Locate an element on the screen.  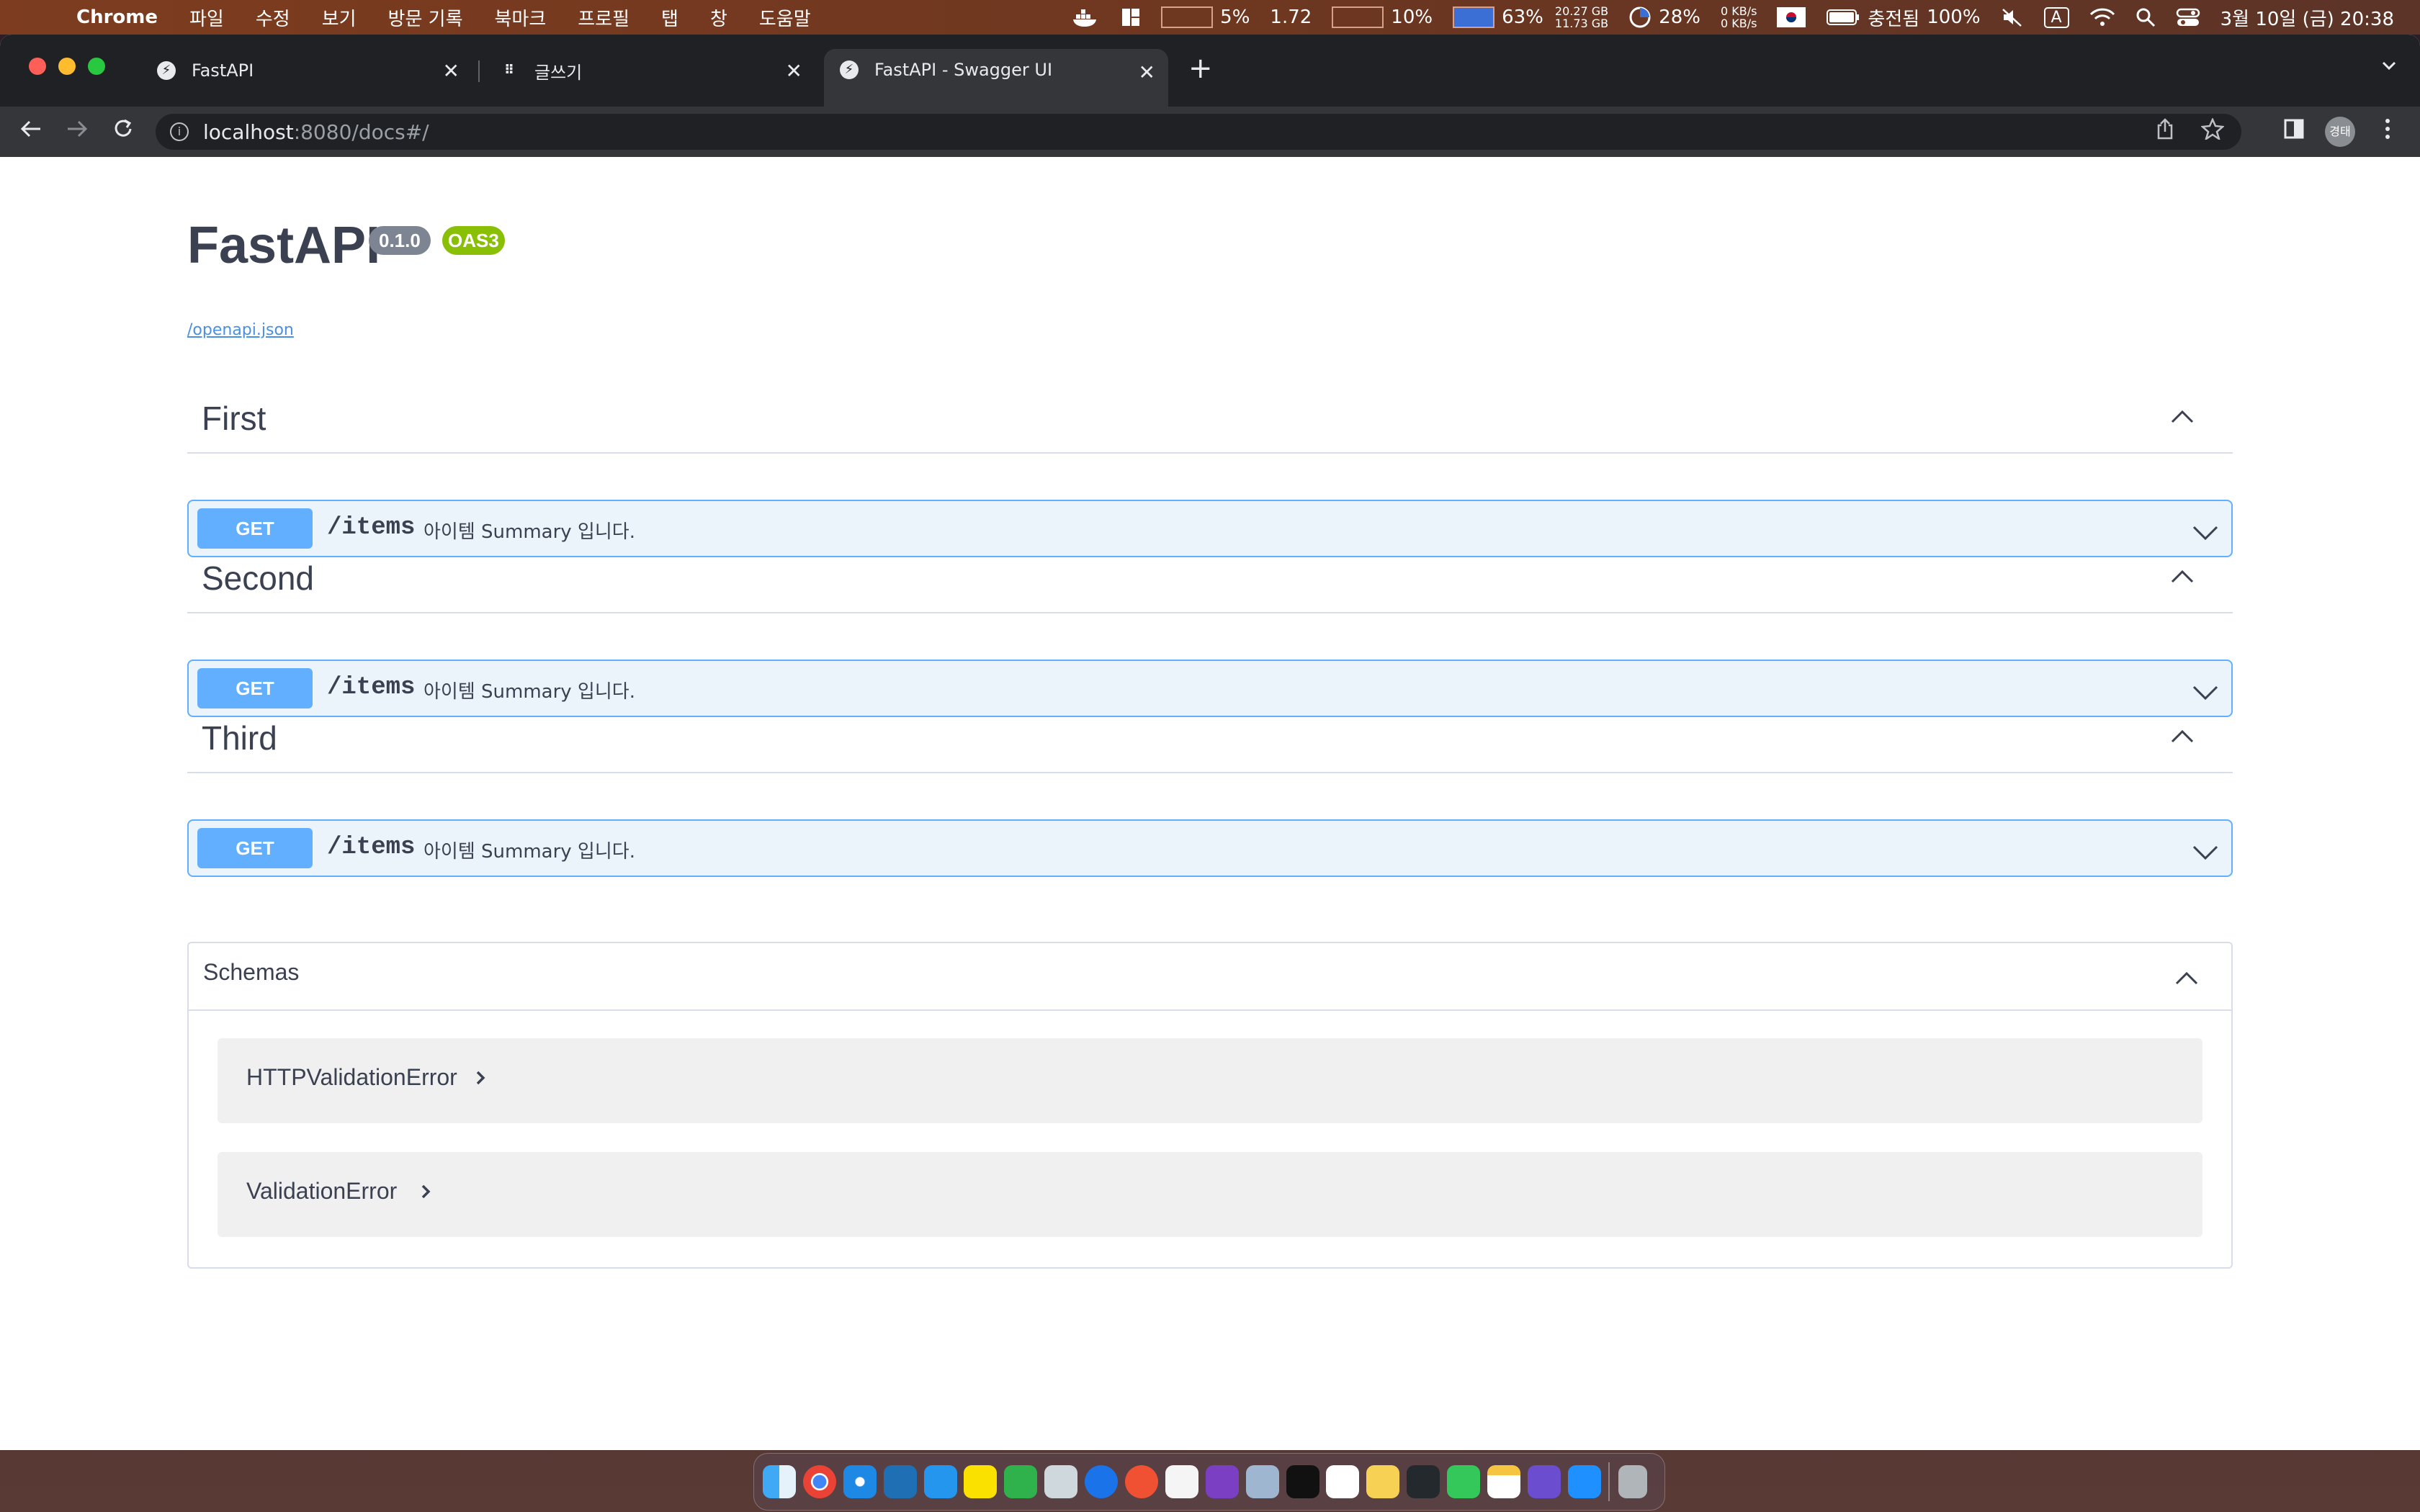
close-window-button is located at coordinates (37, 66).